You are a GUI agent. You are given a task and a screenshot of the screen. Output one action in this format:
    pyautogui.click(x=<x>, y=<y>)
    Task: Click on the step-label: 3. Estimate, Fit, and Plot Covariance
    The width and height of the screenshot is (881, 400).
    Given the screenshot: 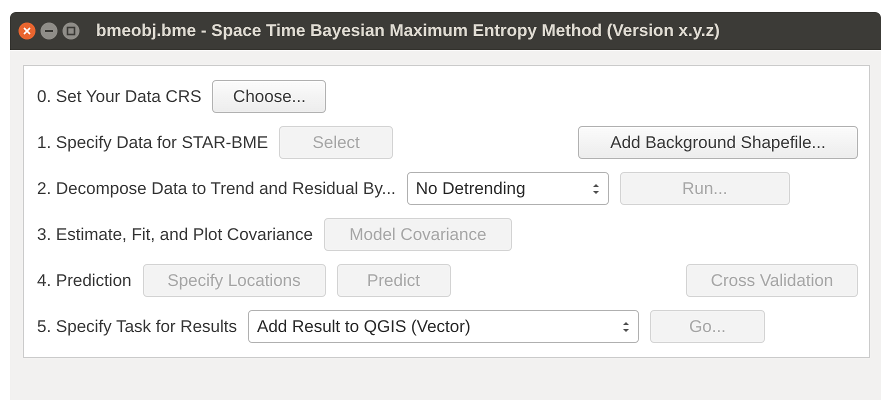 What is the action you would take?
    pyautogui.click(x=175, y=235)
    